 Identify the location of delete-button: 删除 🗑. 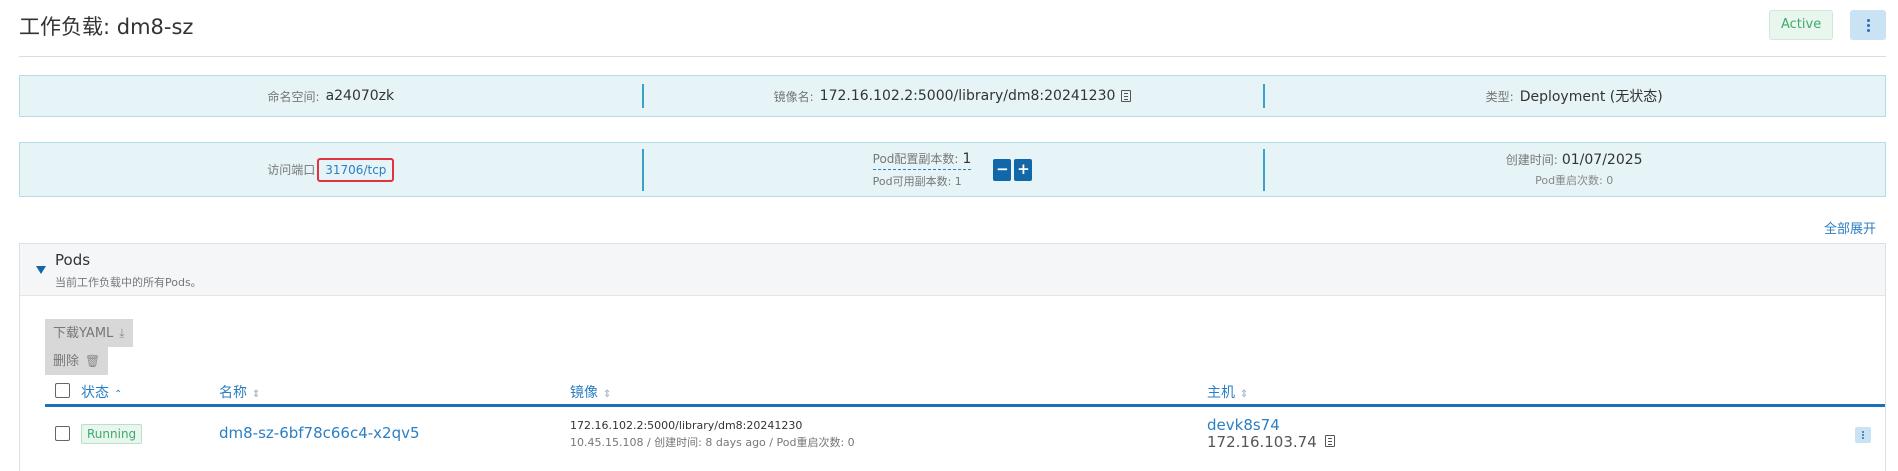
(77, 361).